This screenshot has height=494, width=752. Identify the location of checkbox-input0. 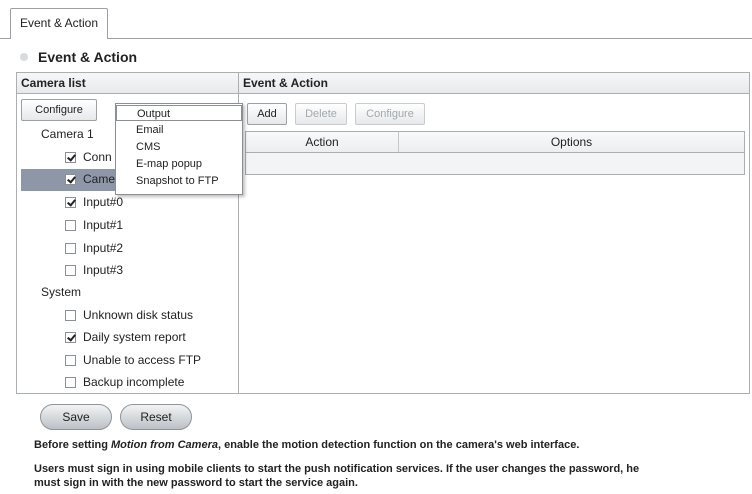
(70, 202).